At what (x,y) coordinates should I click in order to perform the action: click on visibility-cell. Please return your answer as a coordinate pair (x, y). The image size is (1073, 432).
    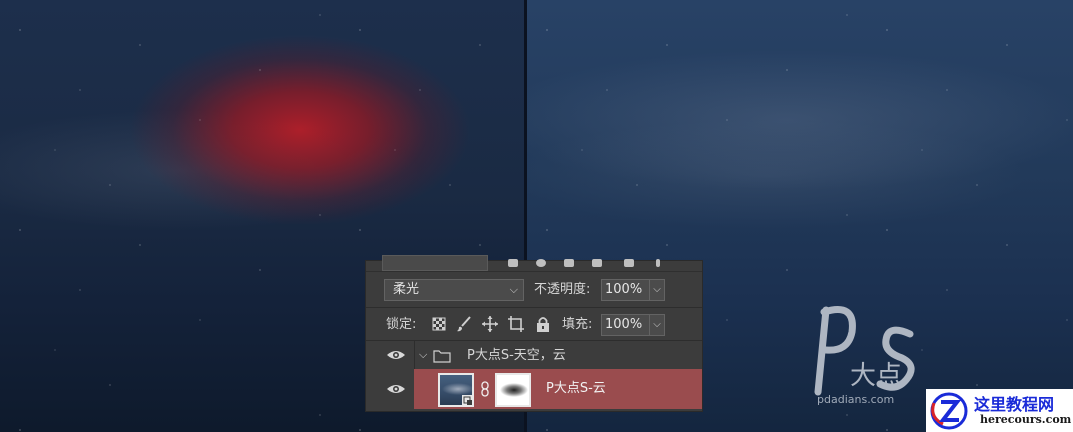
    Looking at the image, I should click on (390, 389).